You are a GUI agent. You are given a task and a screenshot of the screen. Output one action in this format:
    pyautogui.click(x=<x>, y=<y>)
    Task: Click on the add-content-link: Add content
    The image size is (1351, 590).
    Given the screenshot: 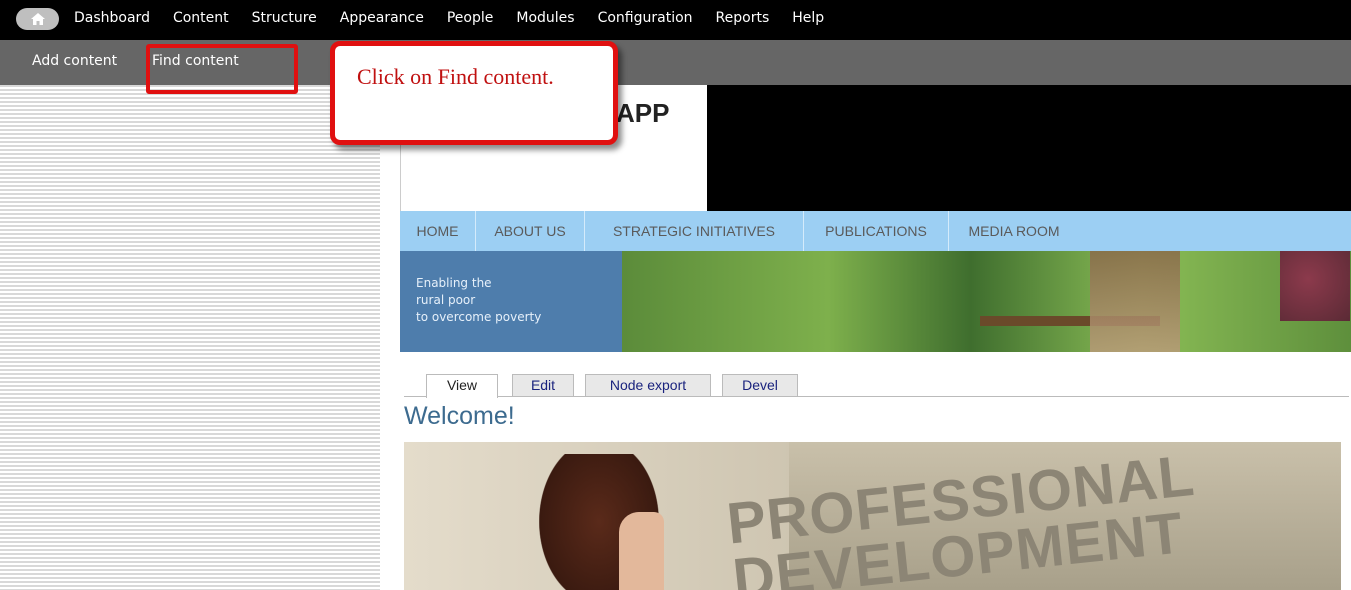 What is the action you would take?
    pyautogui.click(x=74, y=61)
    